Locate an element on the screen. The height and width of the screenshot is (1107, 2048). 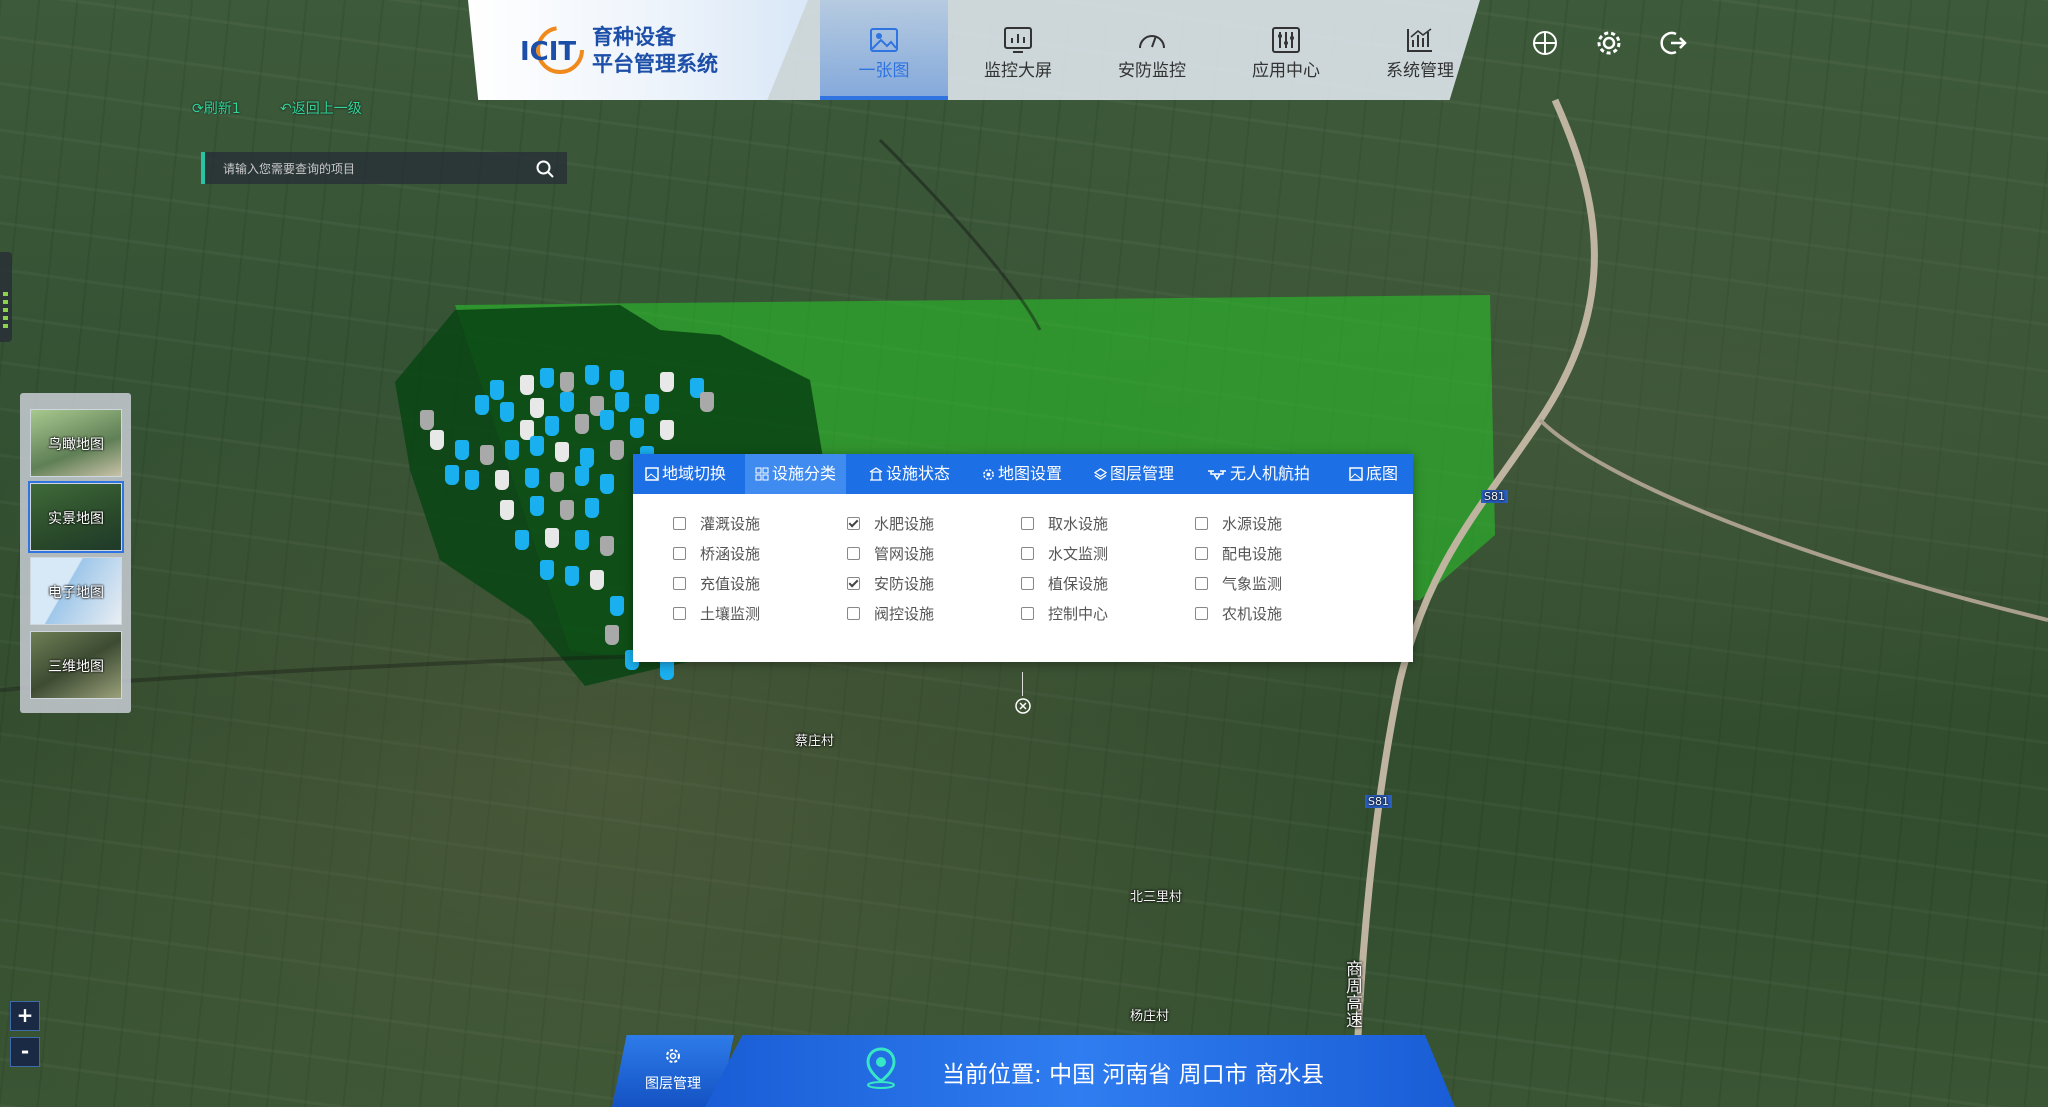
refresh-button: ⟳刷新1 is located at coordinates (216, 108).